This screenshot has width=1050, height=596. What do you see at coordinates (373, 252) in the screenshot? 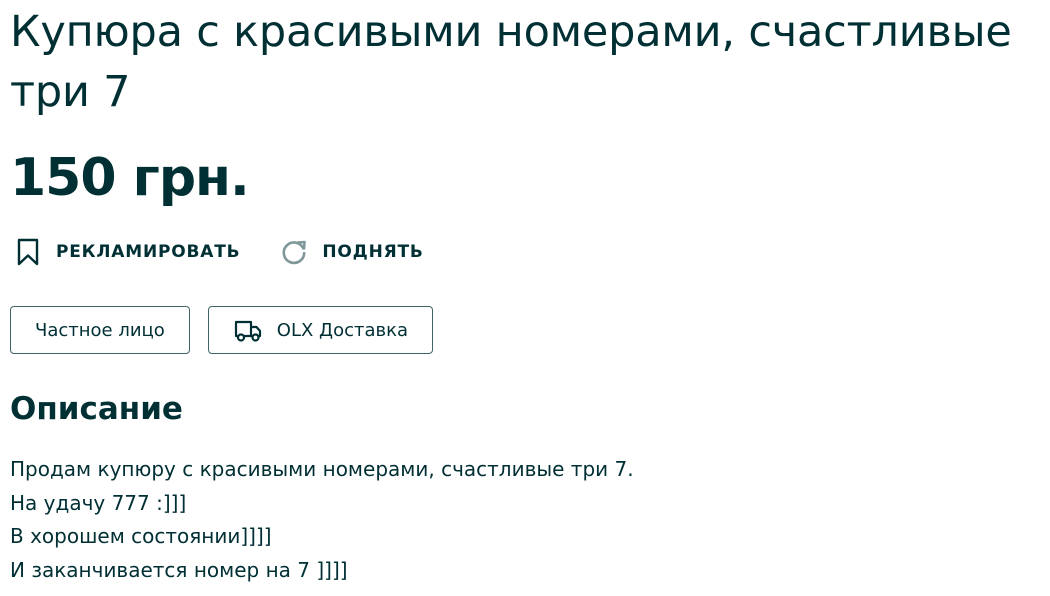
I see `raise-button-label: ПОДНЯТЬ` at bounding box center [373, 252].